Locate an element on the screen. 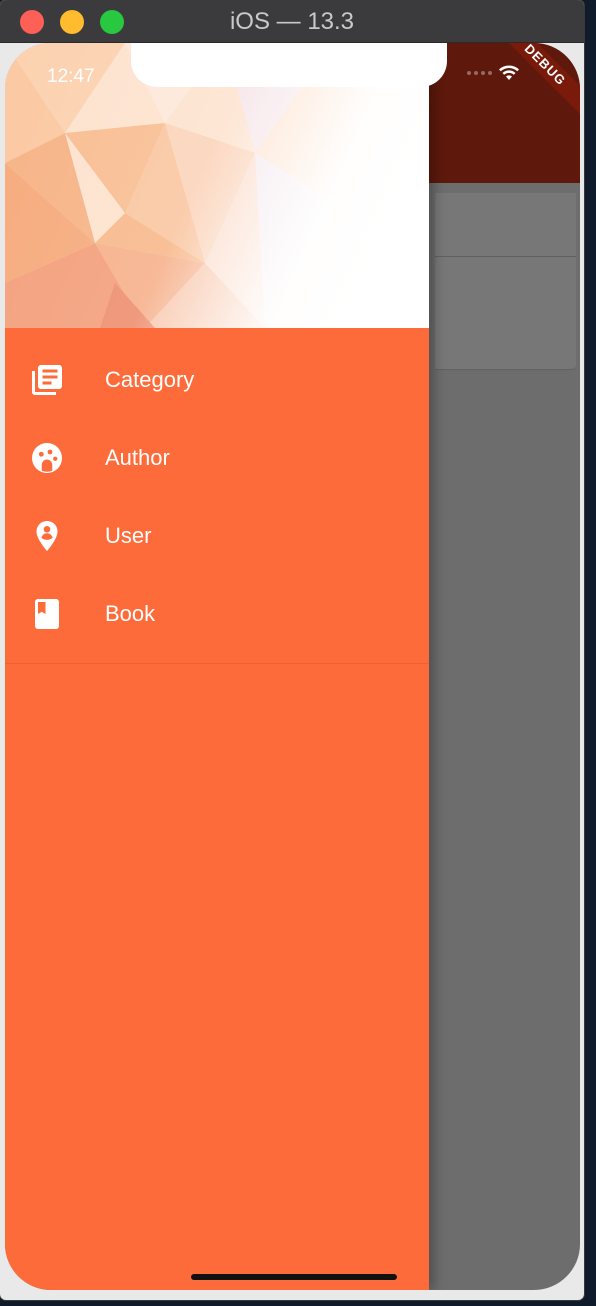 The image size is (596, 1306). drawer-item-label: Book is located at coordinates (130, 613).